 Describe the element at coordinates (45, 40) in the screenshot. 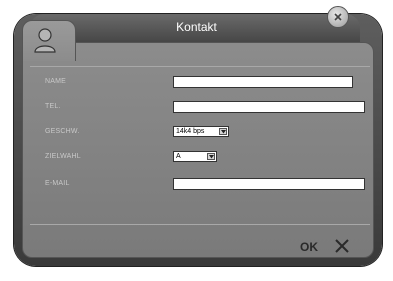

I see `user-icon` at that location.